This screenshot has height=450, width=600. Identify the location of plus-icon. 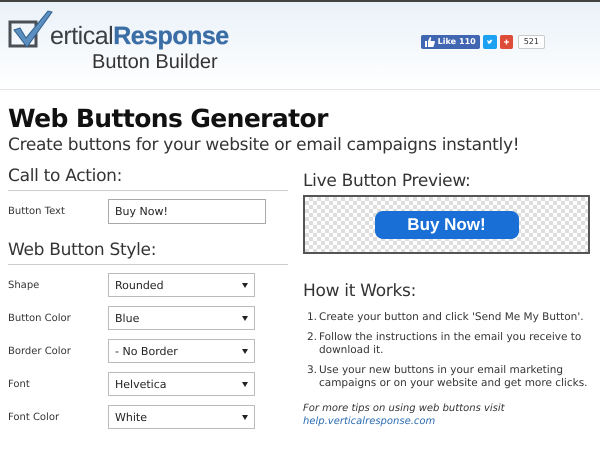
(506, 42).